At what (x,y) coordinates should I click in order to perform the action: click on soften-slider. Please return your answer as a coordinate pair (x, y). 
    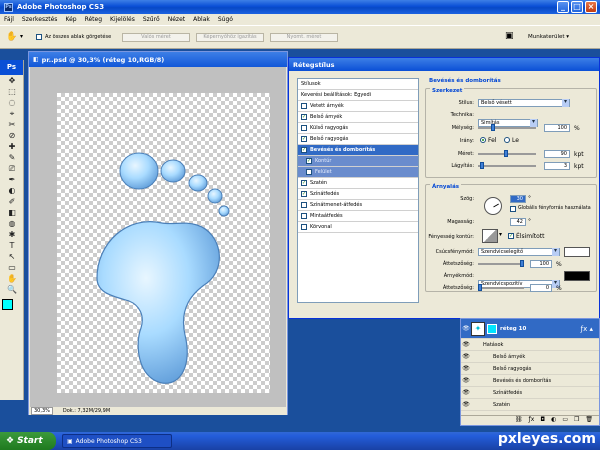
    Looking at the image, I should click on (507, 166).